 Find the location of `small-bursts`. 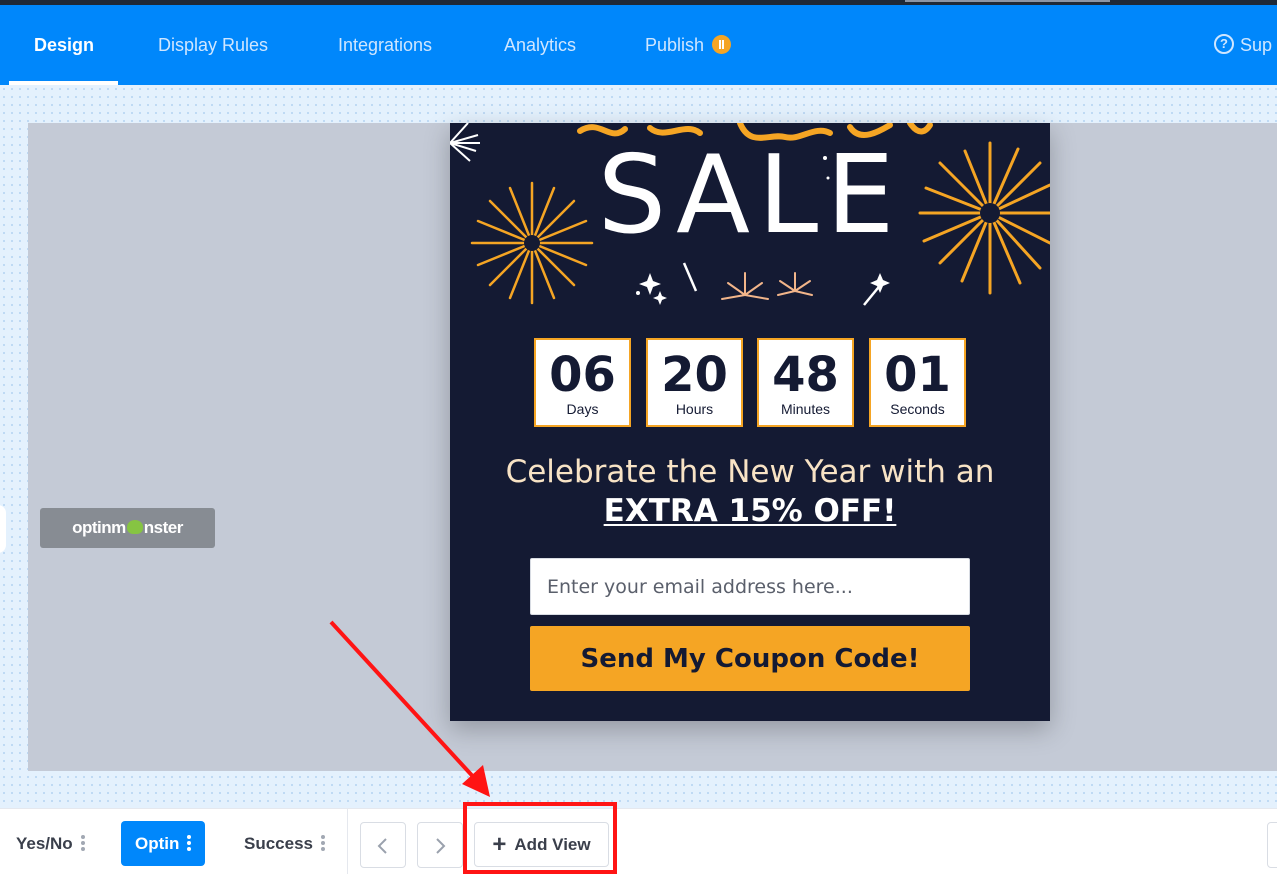

small-bursts is located at coordinates (767, 286).